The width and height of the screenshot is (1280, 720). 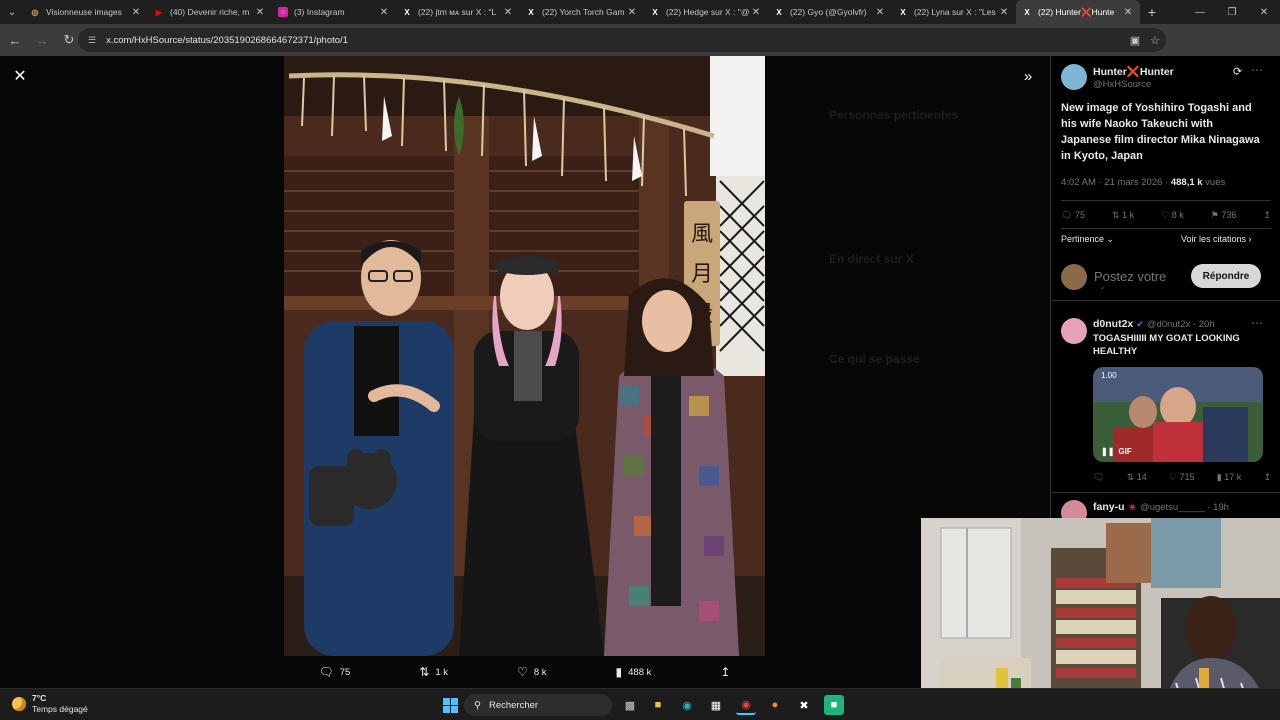 I want to click on pause-icon: ❚❚, so click(x=1107, y=451).